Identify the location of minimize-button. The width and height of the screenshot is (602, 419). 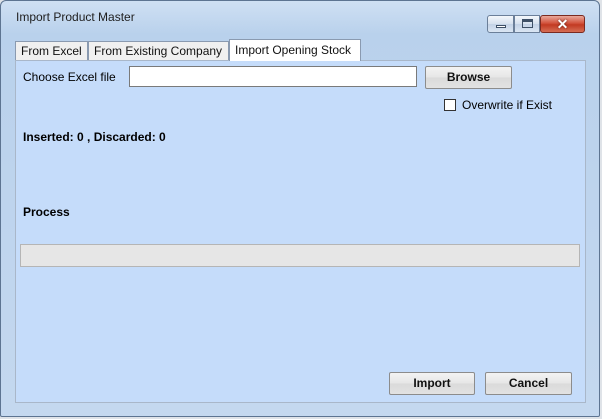
(500, 24).